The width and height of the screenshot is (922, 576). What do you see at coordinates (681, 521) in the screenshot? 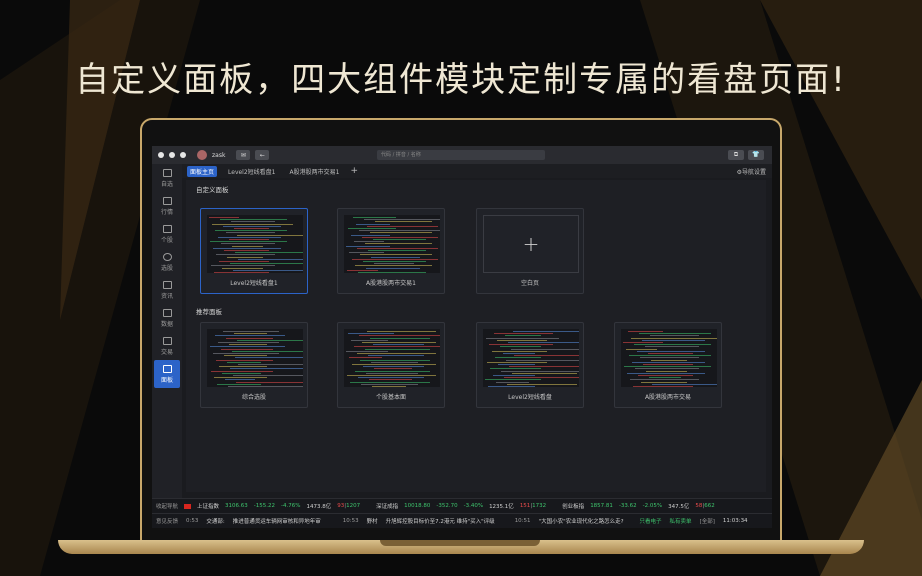
I see `filter-badge: 私有卖单` at bounding box center [681, 521].